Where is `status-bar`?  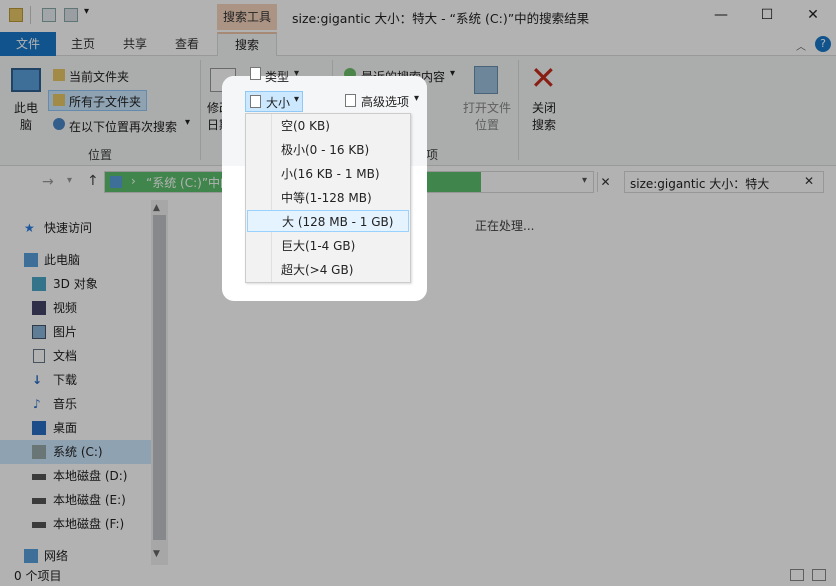 status-bar is located at coordinates (418, 575).